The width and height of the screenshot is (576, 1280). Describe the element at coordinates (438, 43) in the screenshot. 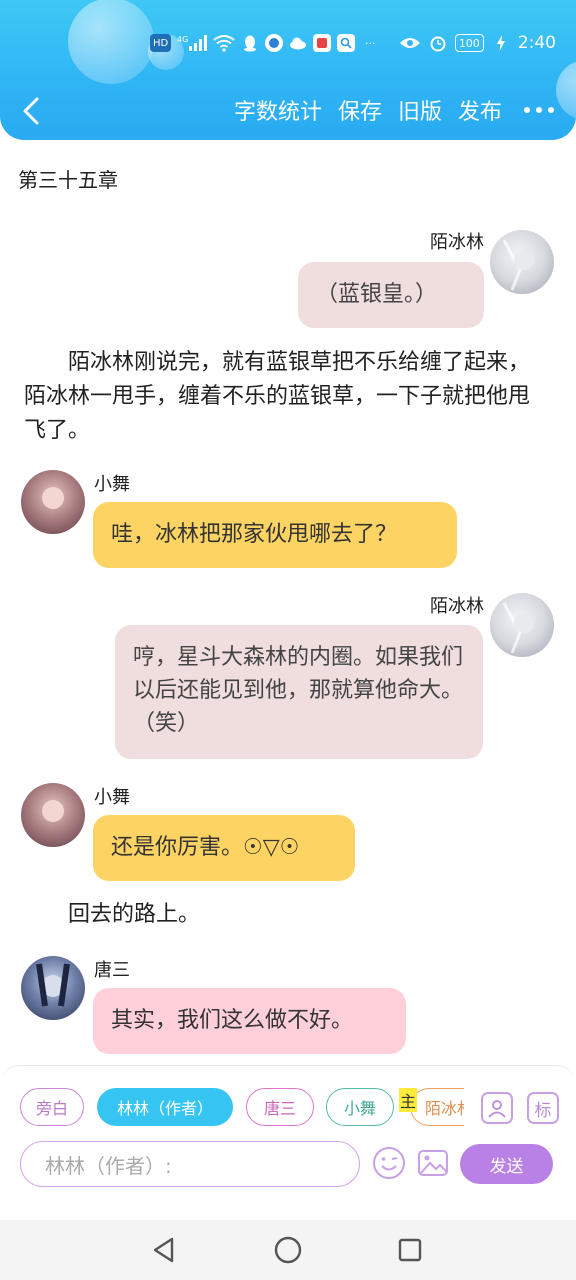

I see `alarm-icon` at that location.